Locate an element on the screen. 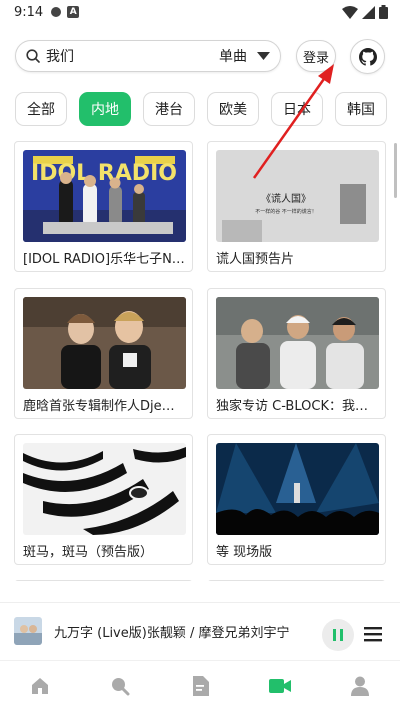 This screenshot has width=400, height=710. tab-all: 全部 is located at coordinates (41, 109).